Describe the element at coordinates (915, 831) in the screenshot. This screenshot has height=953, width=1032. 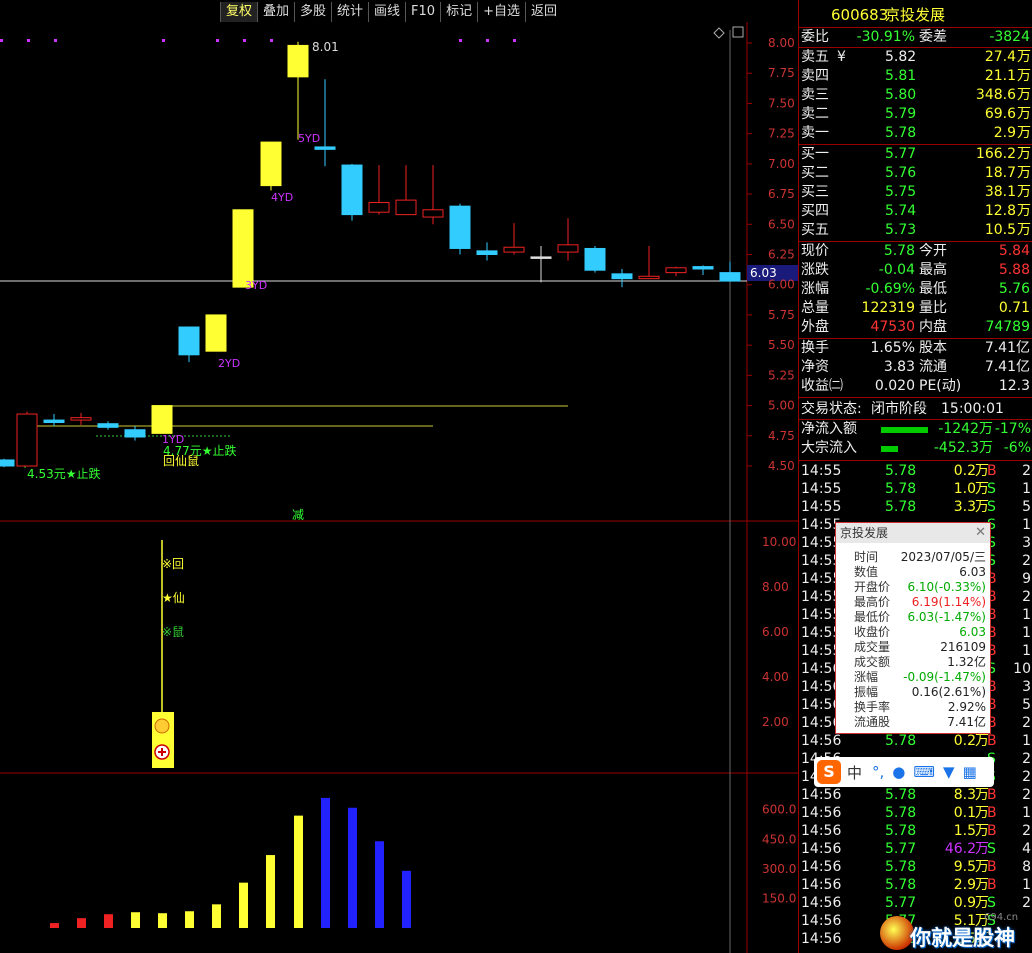
I see `tick-row: 14:56 5.78 1.5 万 B 2` at that location.